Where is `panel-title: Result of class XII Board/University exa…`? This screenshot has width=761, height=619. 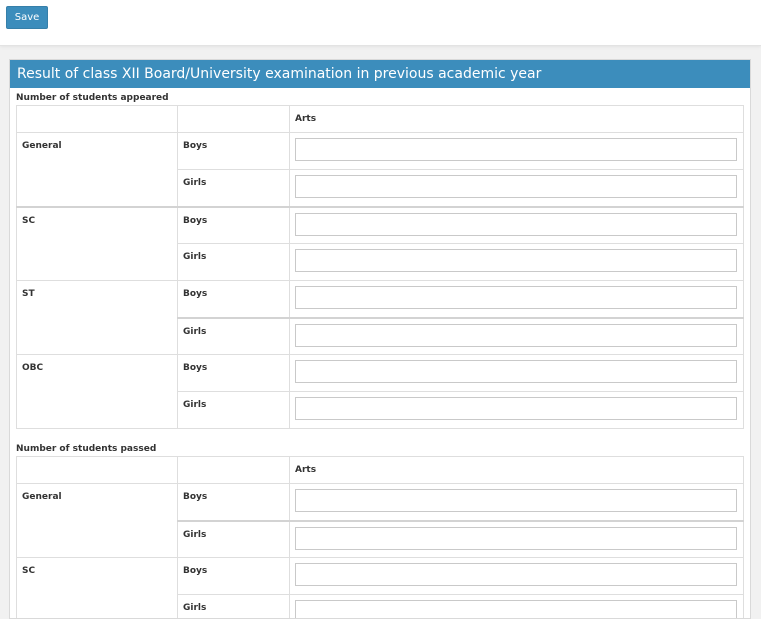
panel-title: Result of class XII Board/University exa… is located at coordinates (380, 74).